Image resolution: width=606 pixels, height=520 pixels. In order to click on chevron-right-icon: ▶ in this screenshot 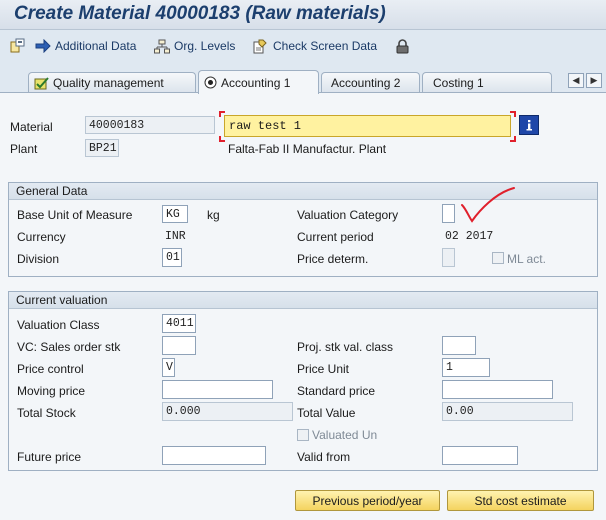, I will do `click(594, 80)`.